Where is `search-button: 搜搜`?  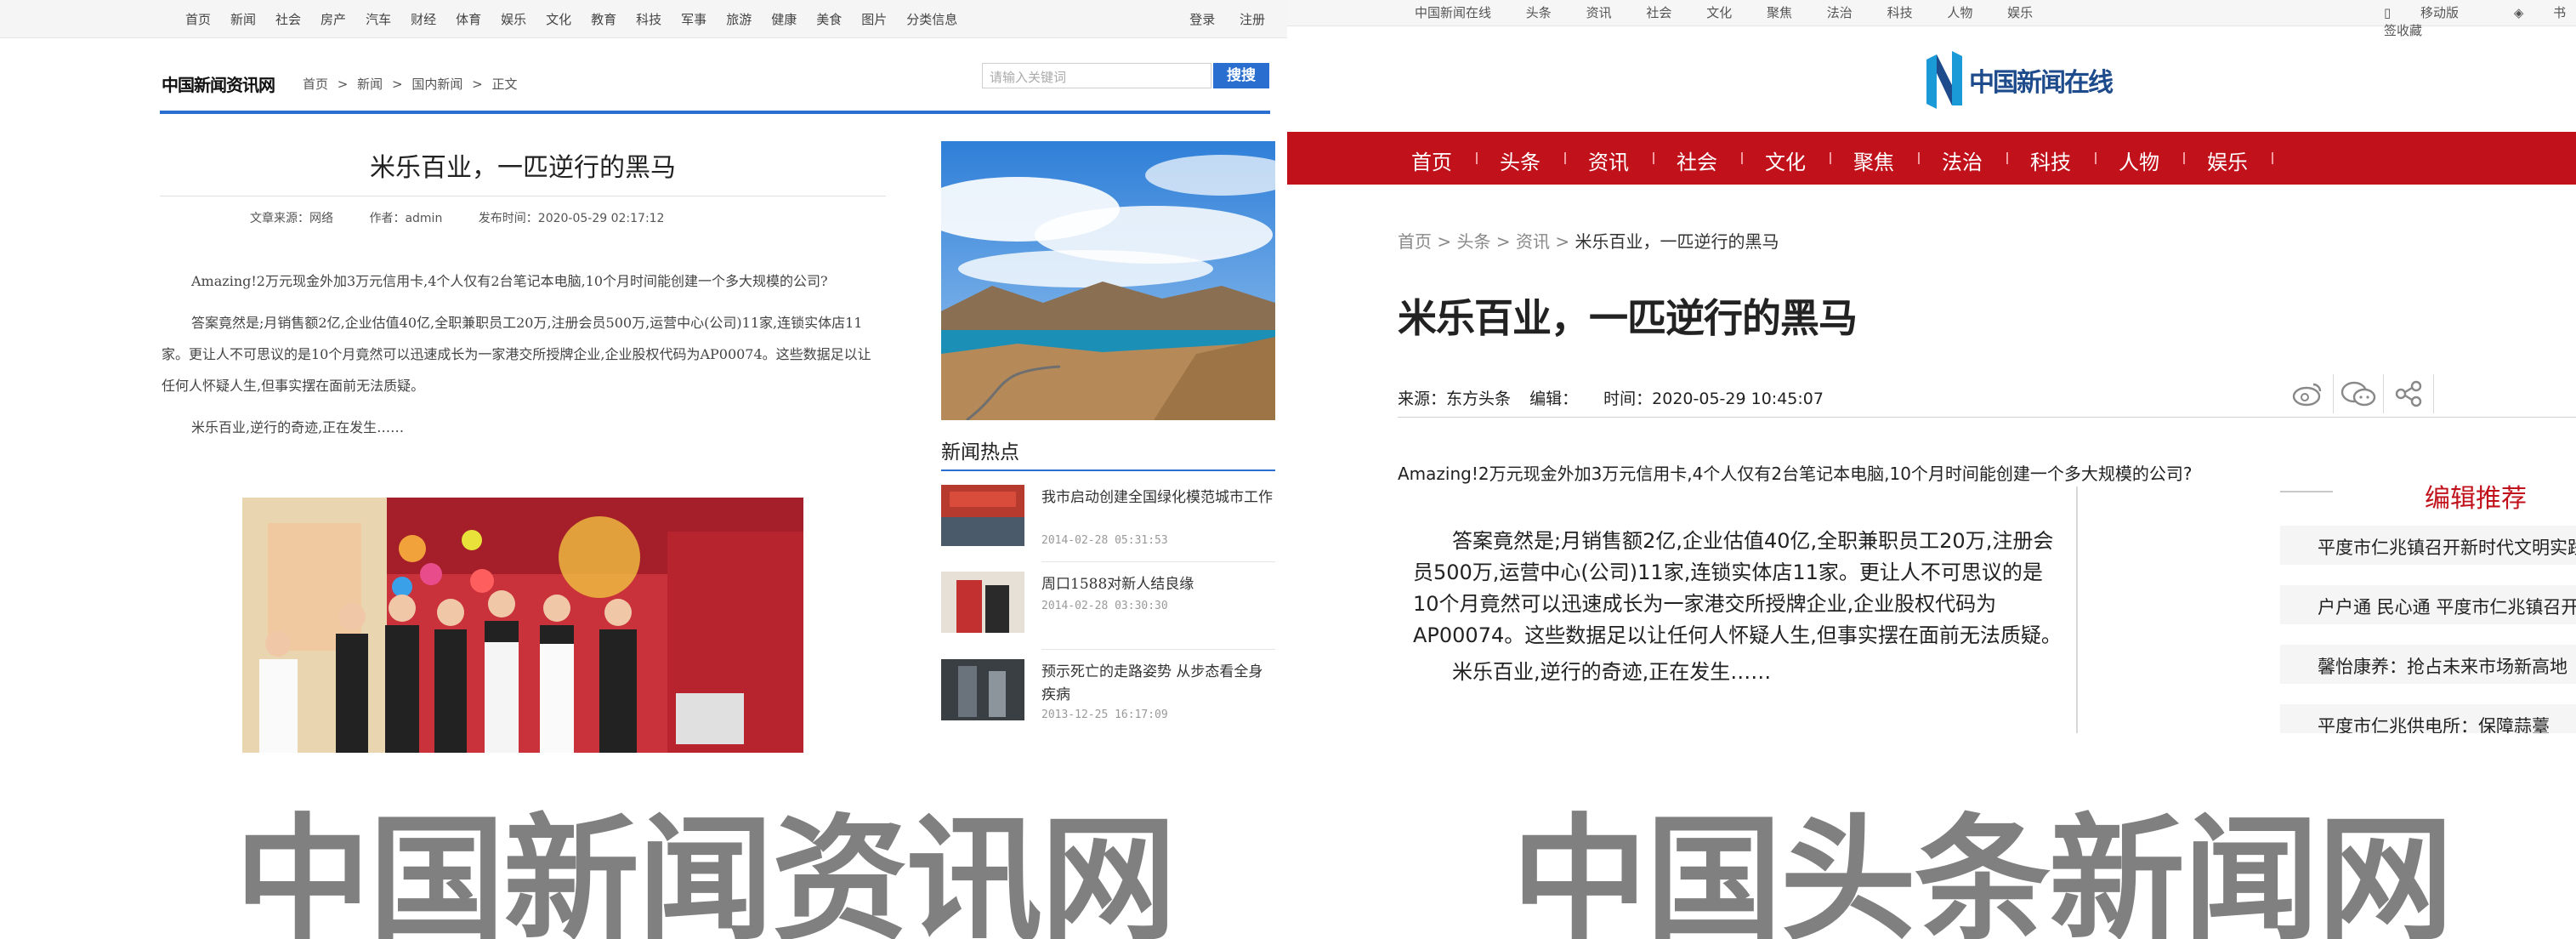 search-button: 搜搜 is located at coordinates (1241, 75).